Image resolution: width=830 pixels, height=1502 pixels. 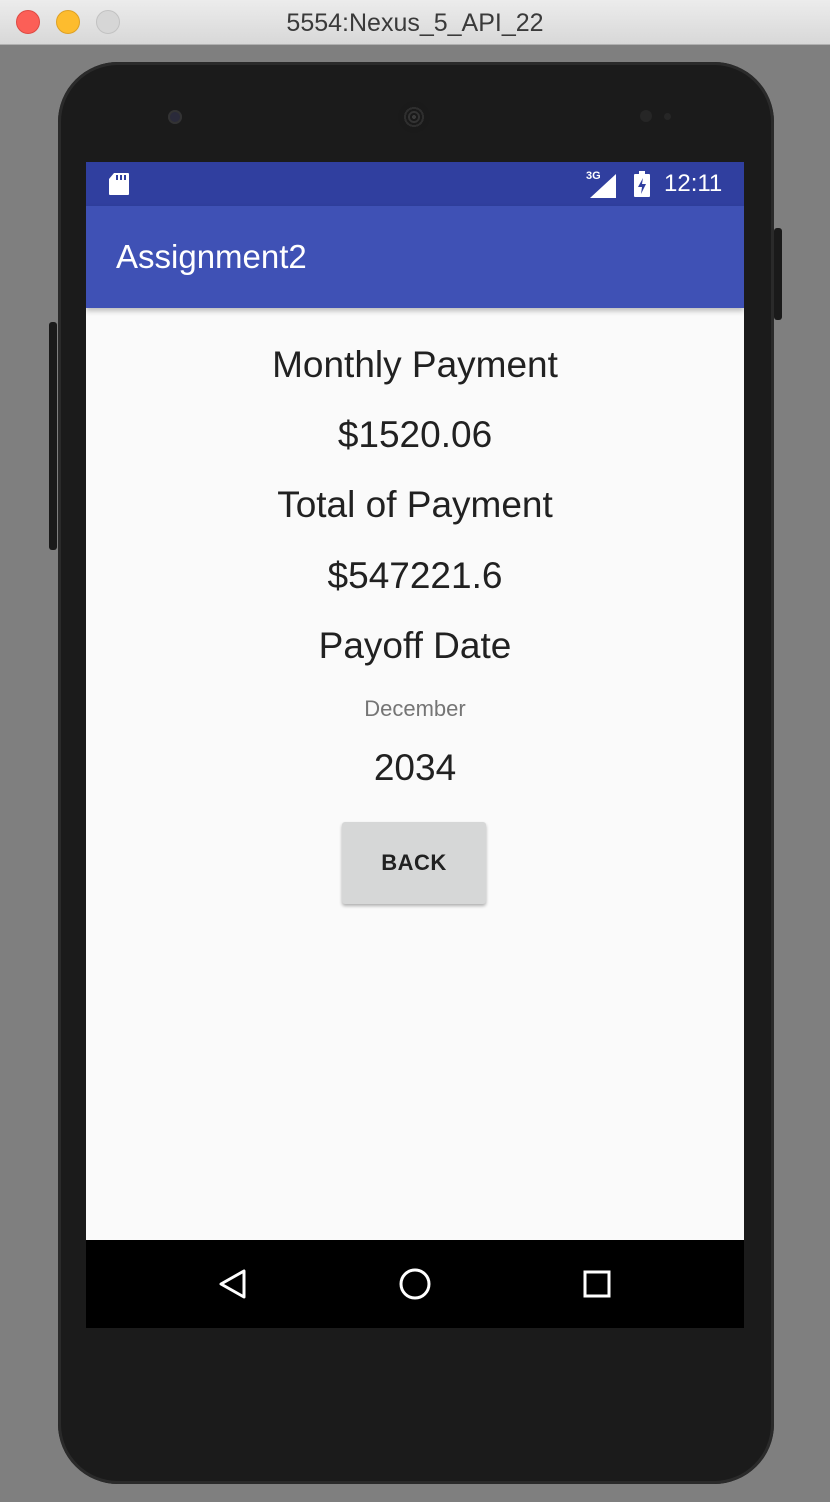 What do you see at coordinates (119, 184) in the screenshot?
I see `sd-card-icon` at bounding box center [119, 184].